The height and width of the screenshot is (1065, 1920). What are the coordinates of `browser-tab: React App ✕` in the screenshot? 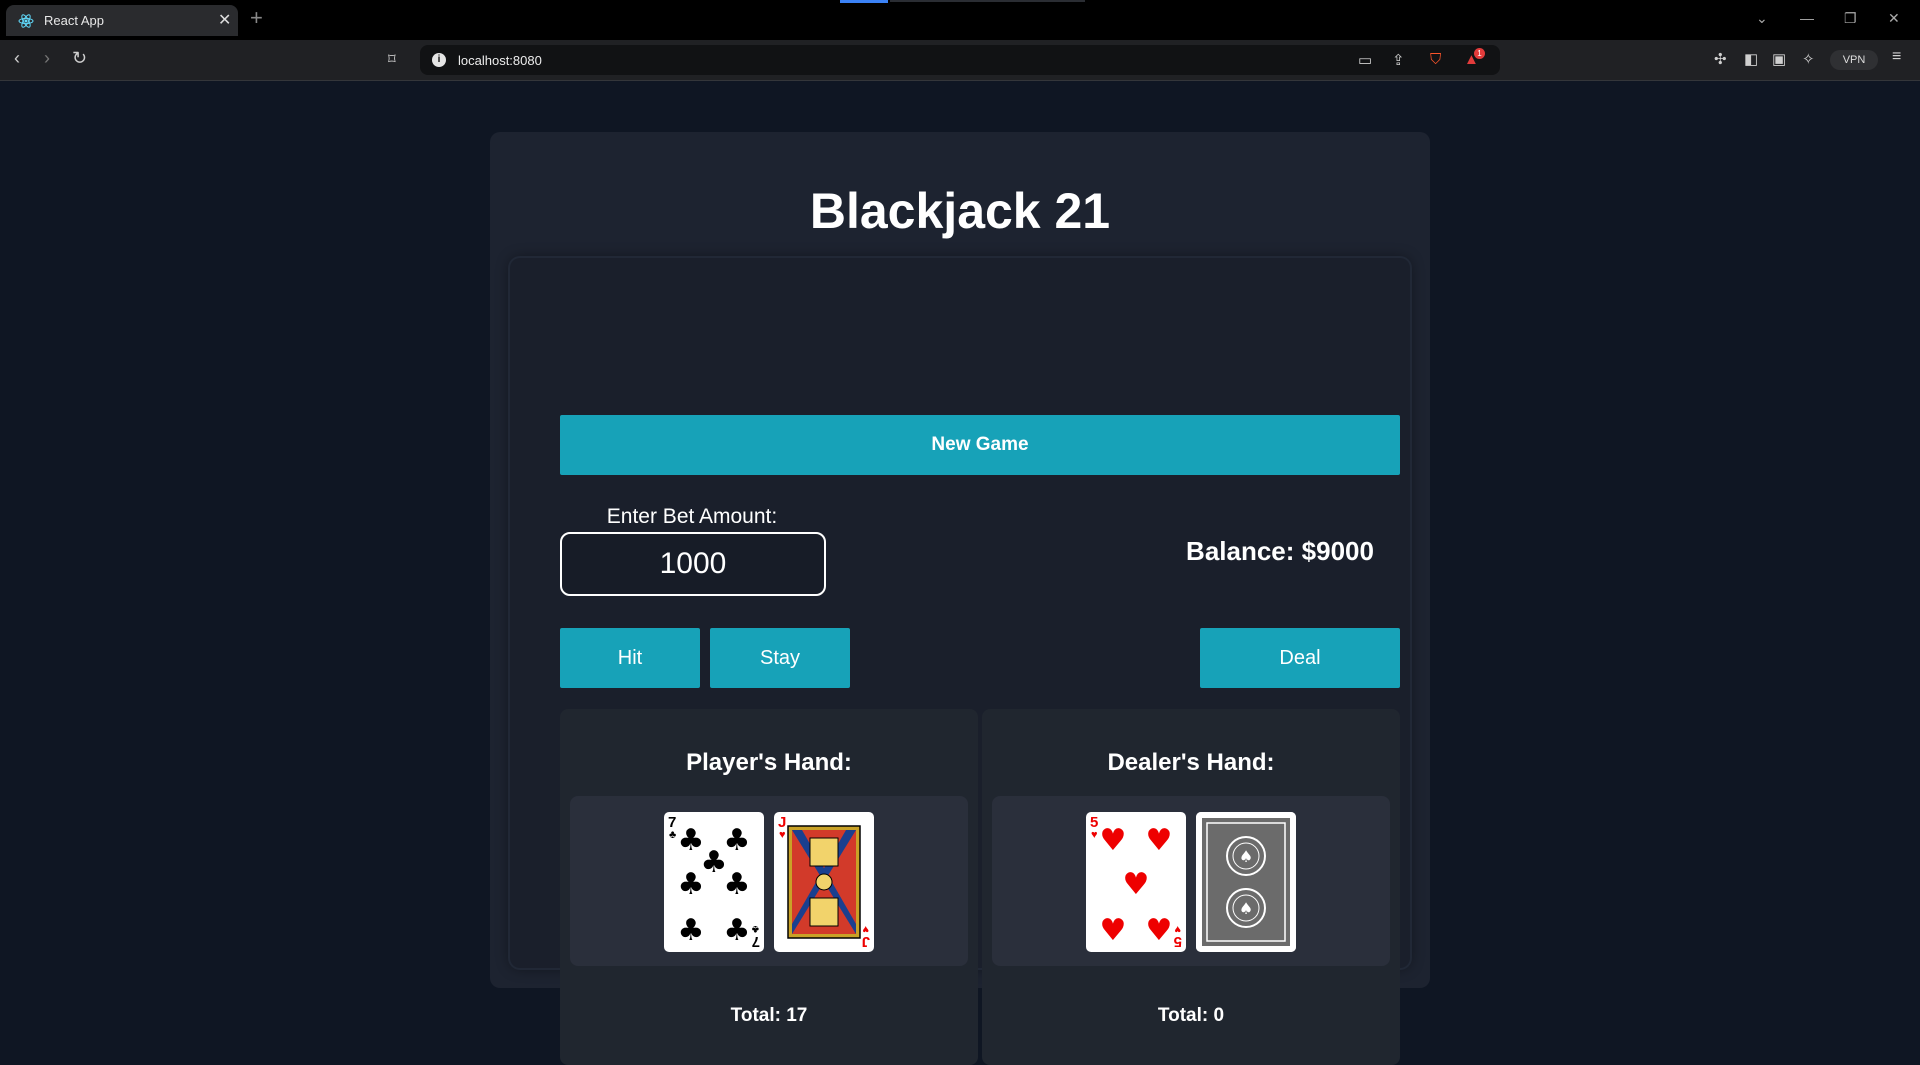 It's located at (122, 20).